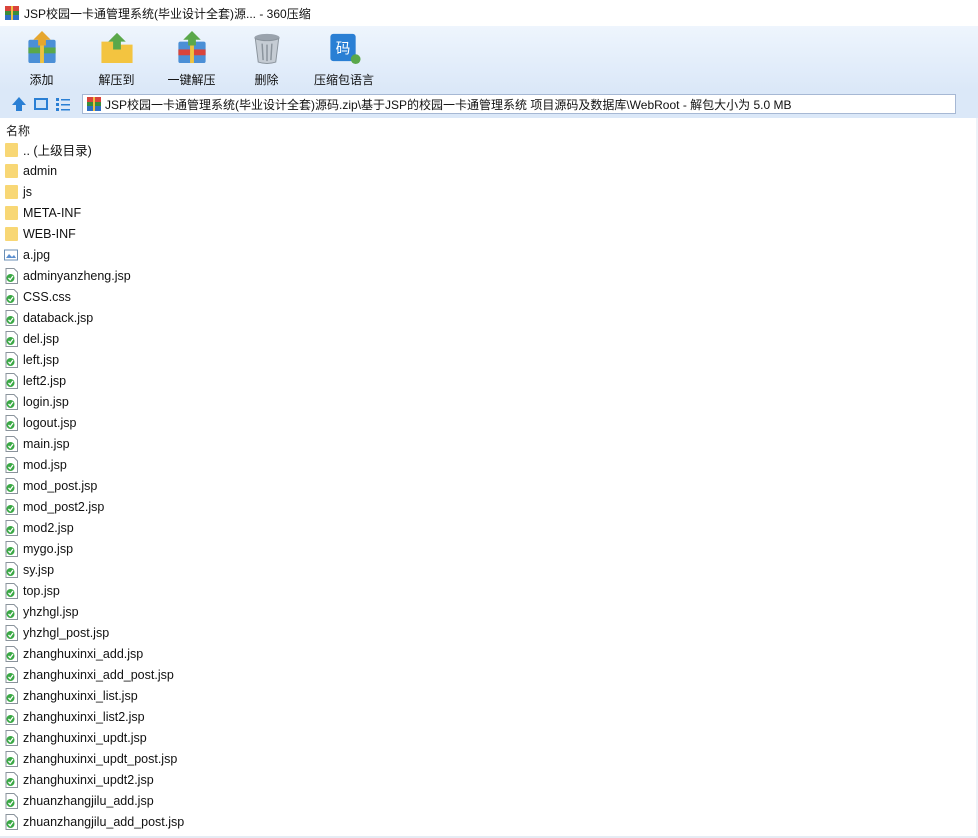  What do you see at coordinates (94, 104) in the screenshot?
I see `archive-file-icon` at bounding box center [94, 104].